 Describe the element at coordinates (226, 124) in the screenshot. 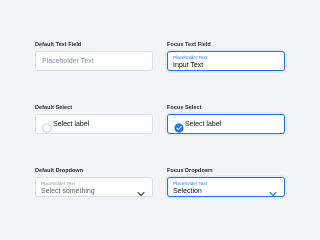

I see `focus-select: Select label` at that location.